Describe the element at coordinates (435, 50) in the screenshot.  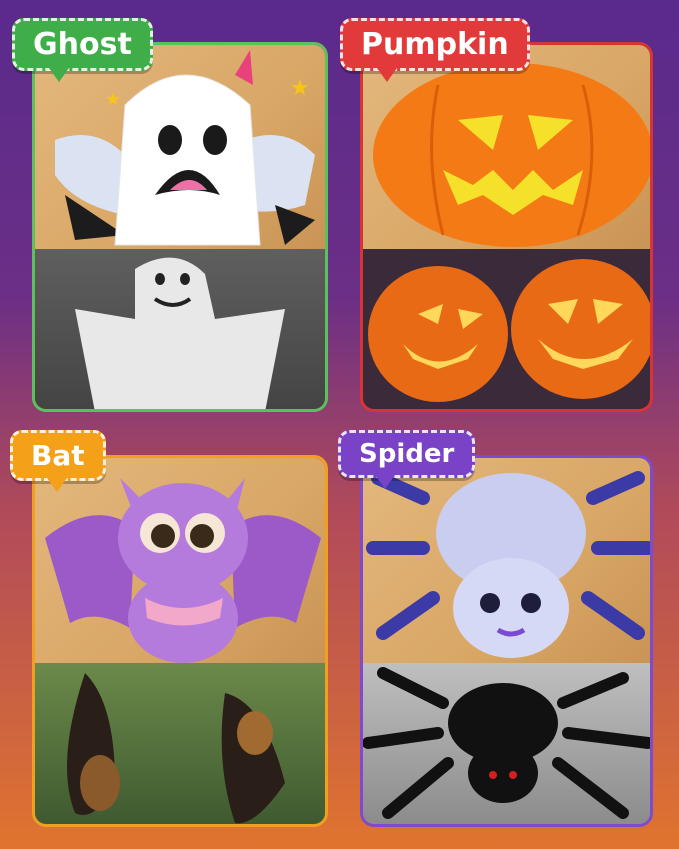
I see `pumpkin-label: Pumpkin` at that location.